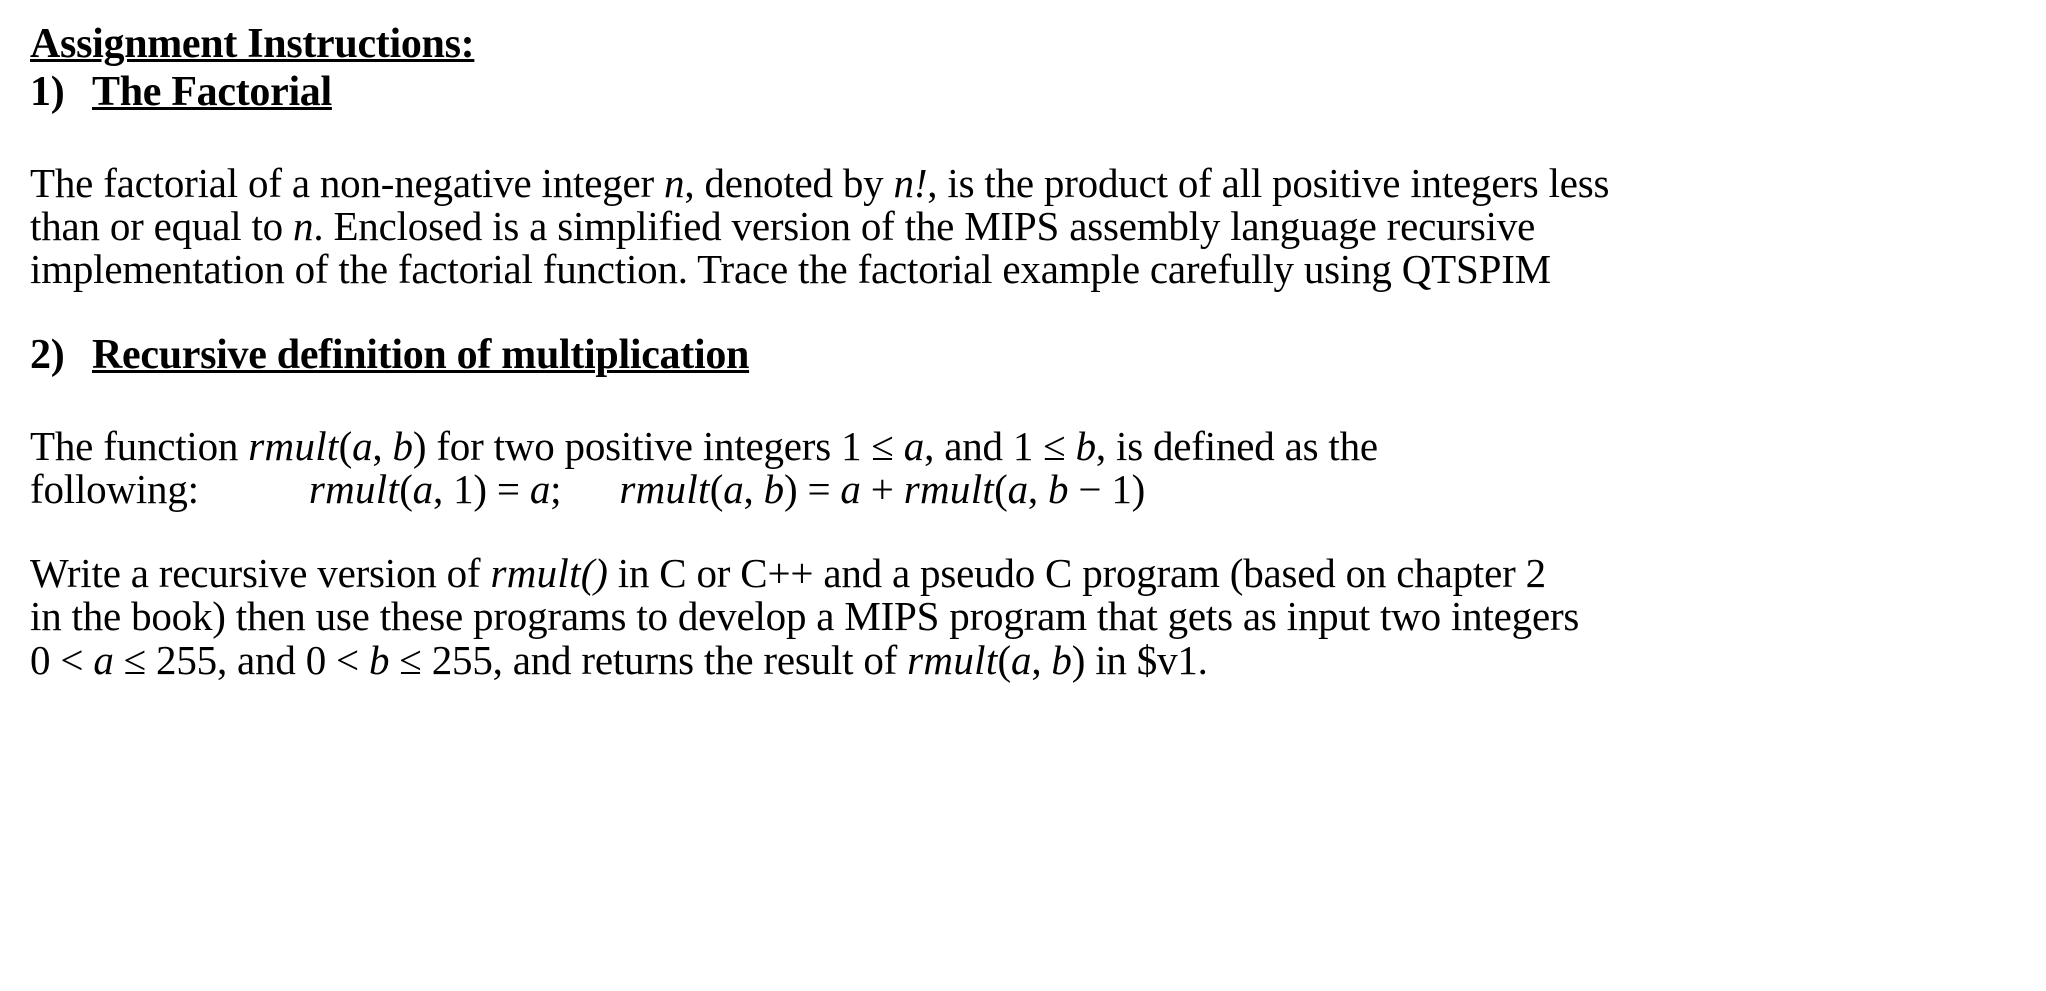 The image size is (2046, 991). Describe the element at coordinates (882, 489) in the screenshot. I see `text-run: +` at that location.